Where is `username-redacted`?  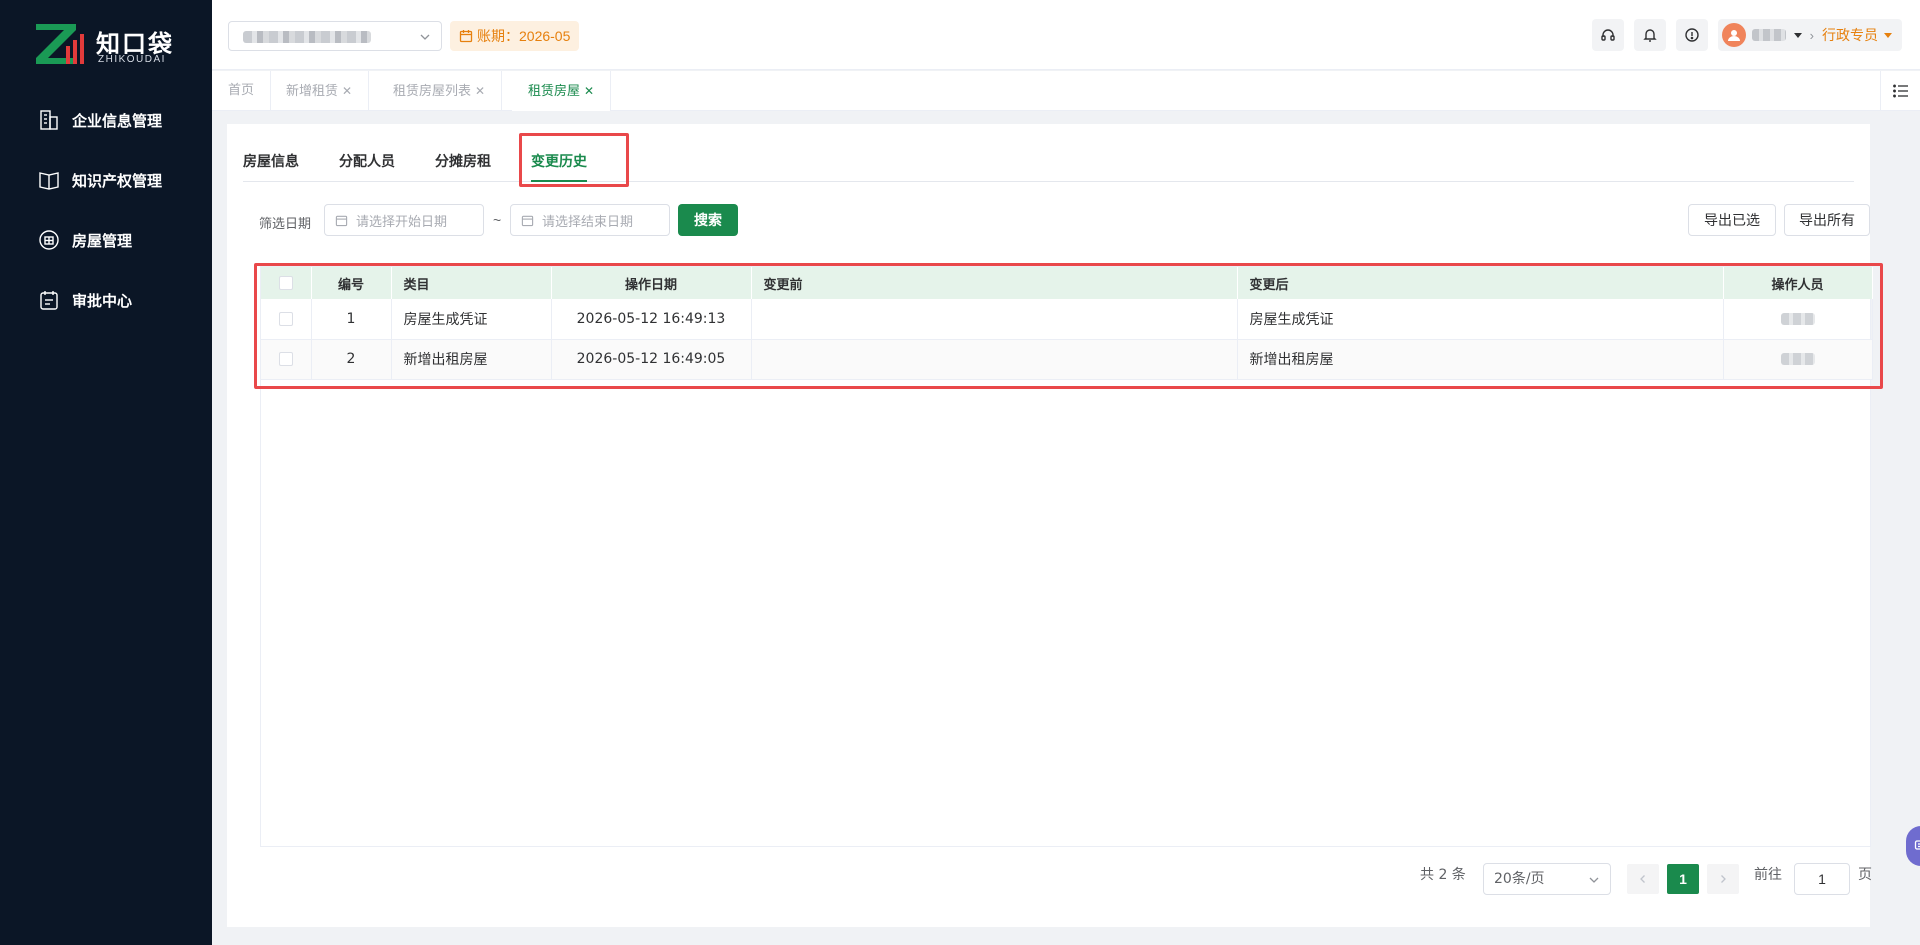 username-redacted is located at coordinates (1768, 35).